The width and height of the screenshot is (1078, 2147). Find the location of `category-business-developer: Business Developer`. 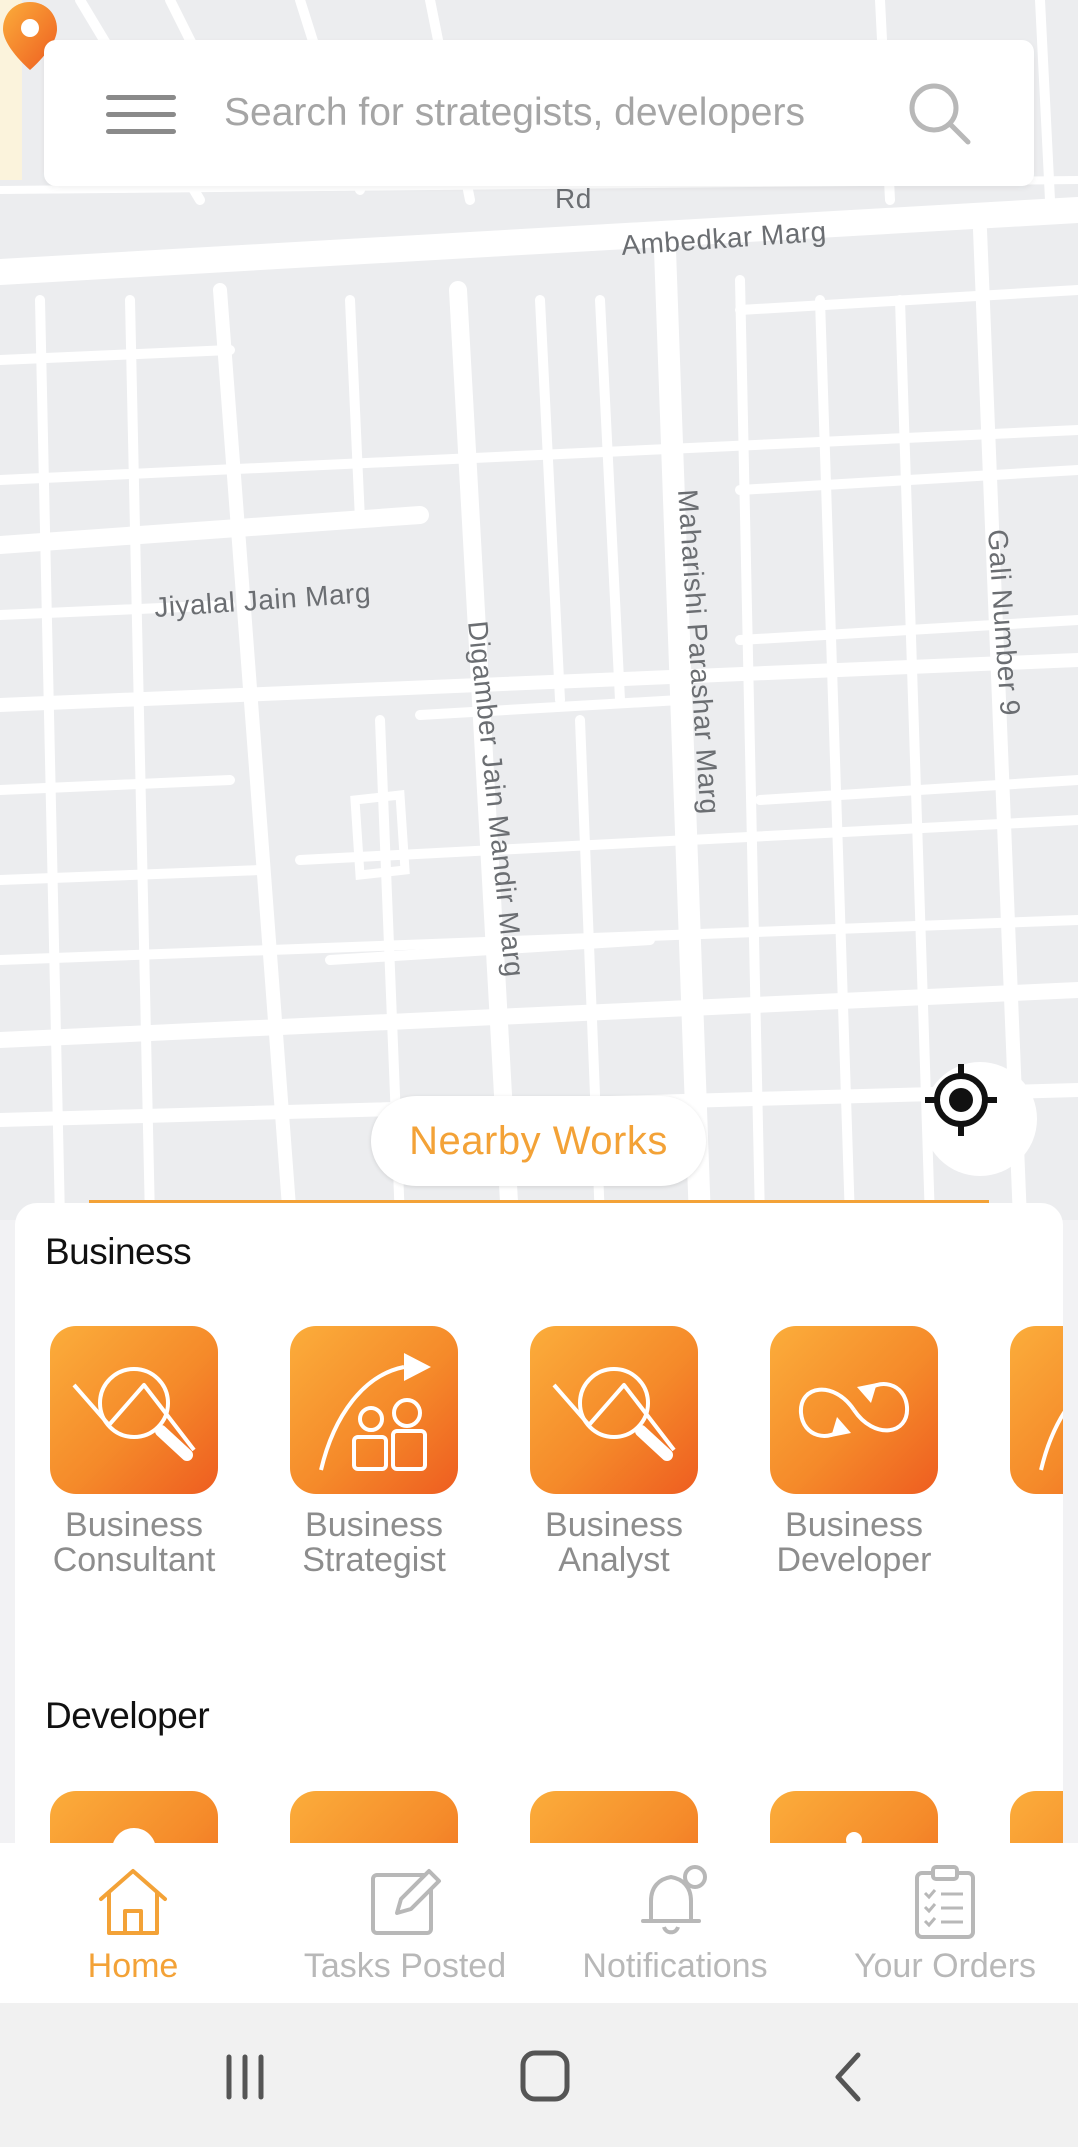

category-business-developer: Business Developer is located at coordinates (855, 1452).